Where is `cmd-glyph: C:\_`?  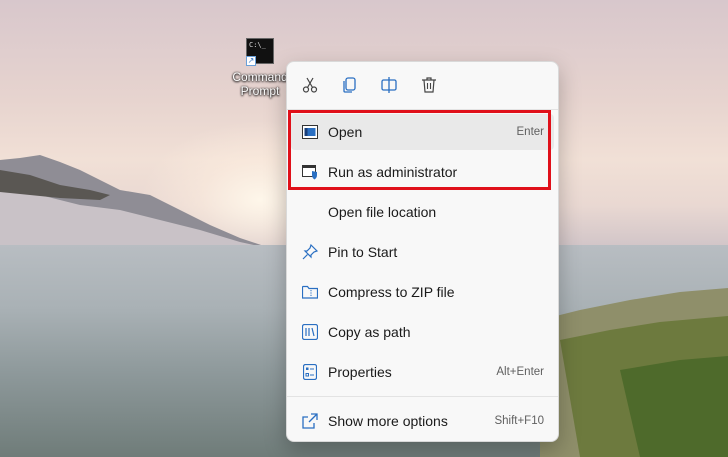 cmd-glyph: C:\_ is located at coordinates (257, 45).